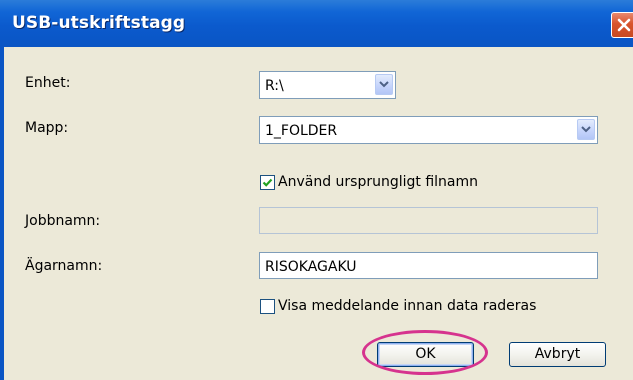  What do you see at coordinates (99, 23) in the screenshot?
I see `window-title: USB-utskriftstagg` at bounding box center [99, 23].